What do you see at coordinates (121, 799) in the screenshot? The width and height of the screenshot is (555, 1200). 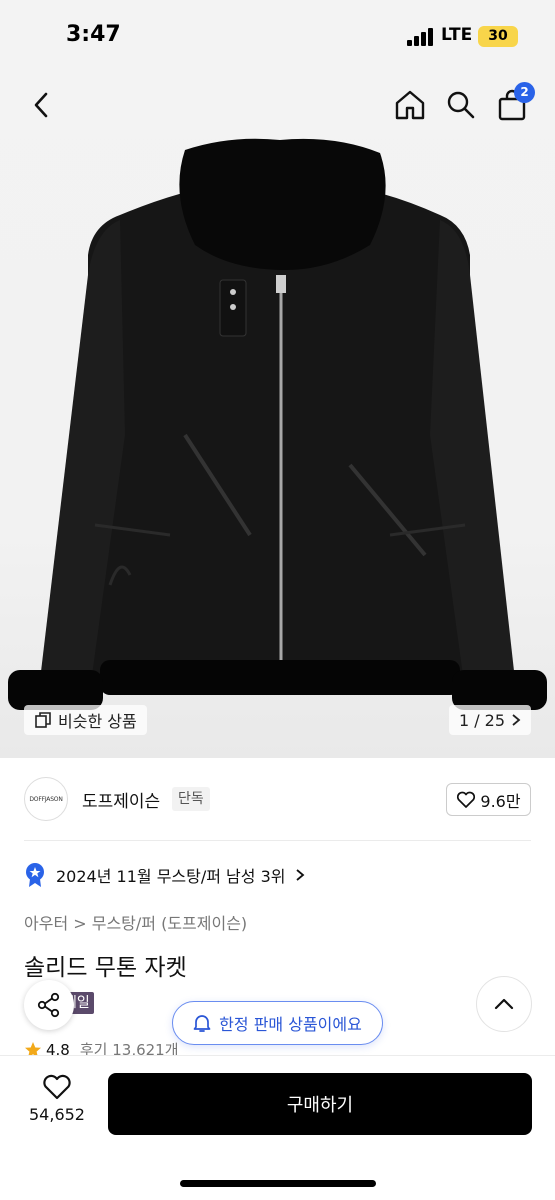 I see `brand-name: 도프제이슨` at bounding box center [121, 799].